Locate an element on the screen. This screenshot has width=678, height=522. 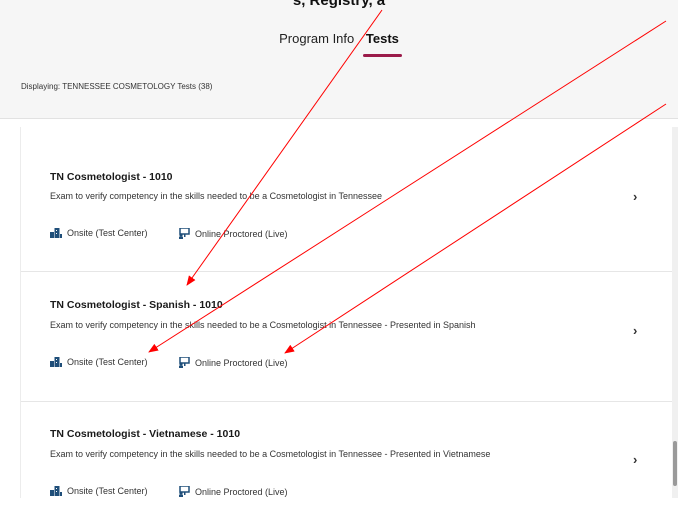
tab-program-info: Program Info is located at coordinates (316, 40).